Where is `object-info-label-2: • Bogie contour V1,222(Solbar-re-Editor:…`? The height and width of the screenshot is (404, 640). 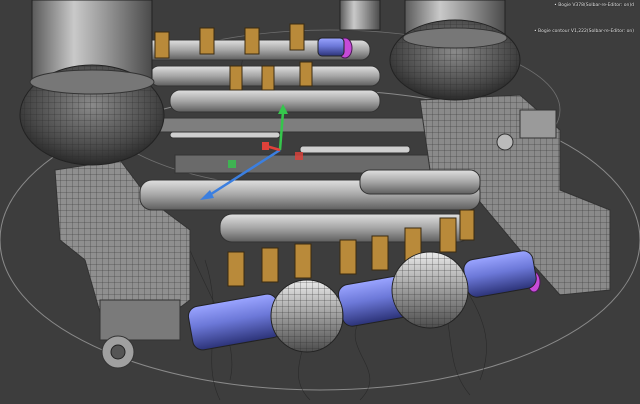 object-info-label-2: • Bogie contour V1,222(Solbar-re-Editor:… is located at coordinates (583, 31).